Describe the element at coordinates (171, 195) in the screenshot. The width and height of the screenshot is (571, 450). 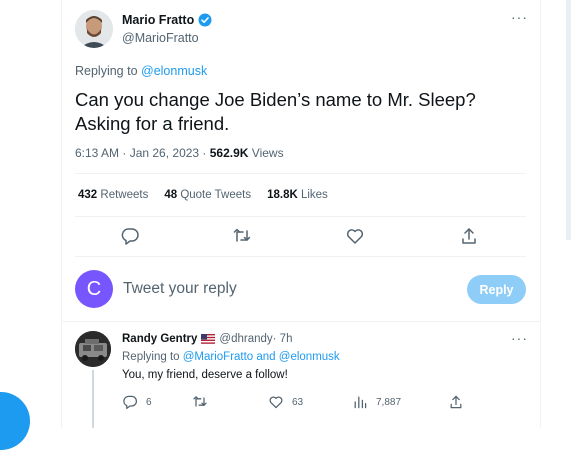
I see `quotes-count: 48` at that location.